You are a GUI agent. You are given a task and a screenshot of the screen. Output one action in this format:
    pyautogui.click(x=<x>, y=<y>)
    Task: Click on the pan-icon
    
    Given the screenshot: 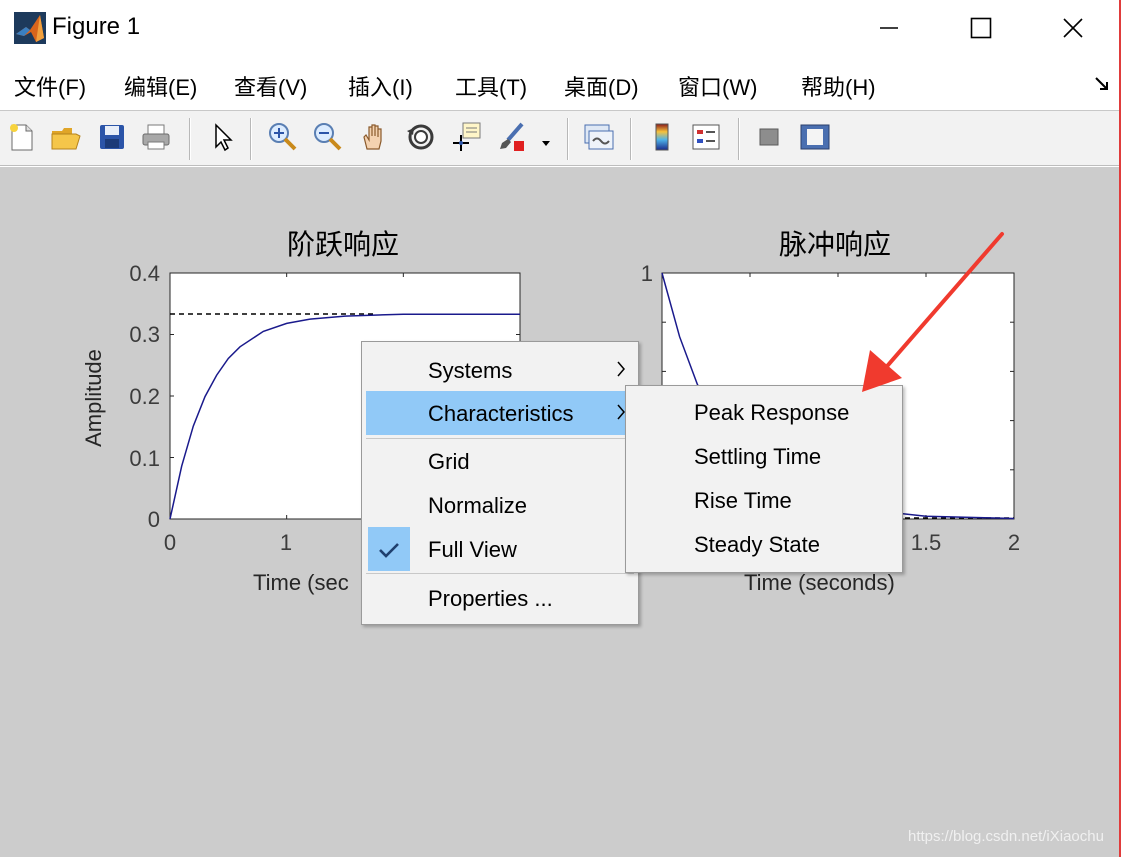 What is the action you would take?
    pyautogui.click(x=374, y=137)
    